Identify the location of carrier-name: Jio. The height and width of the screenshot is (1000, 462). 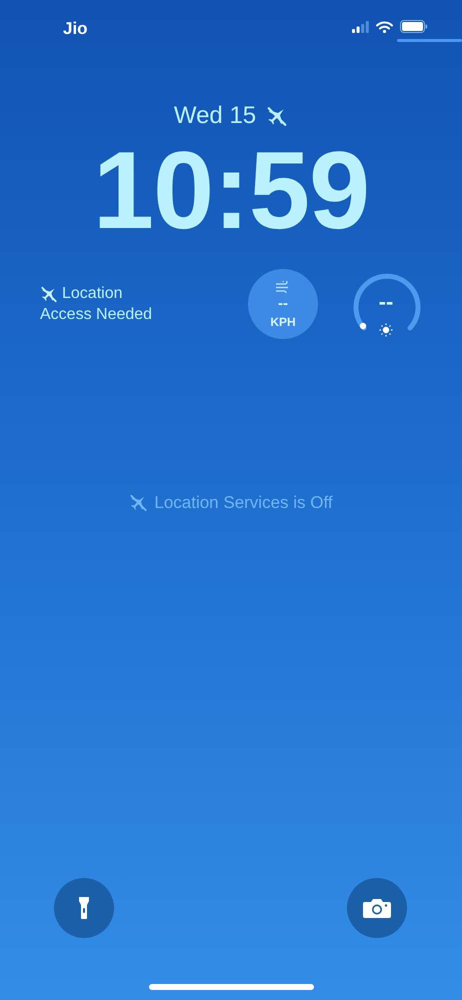
(75, 28).